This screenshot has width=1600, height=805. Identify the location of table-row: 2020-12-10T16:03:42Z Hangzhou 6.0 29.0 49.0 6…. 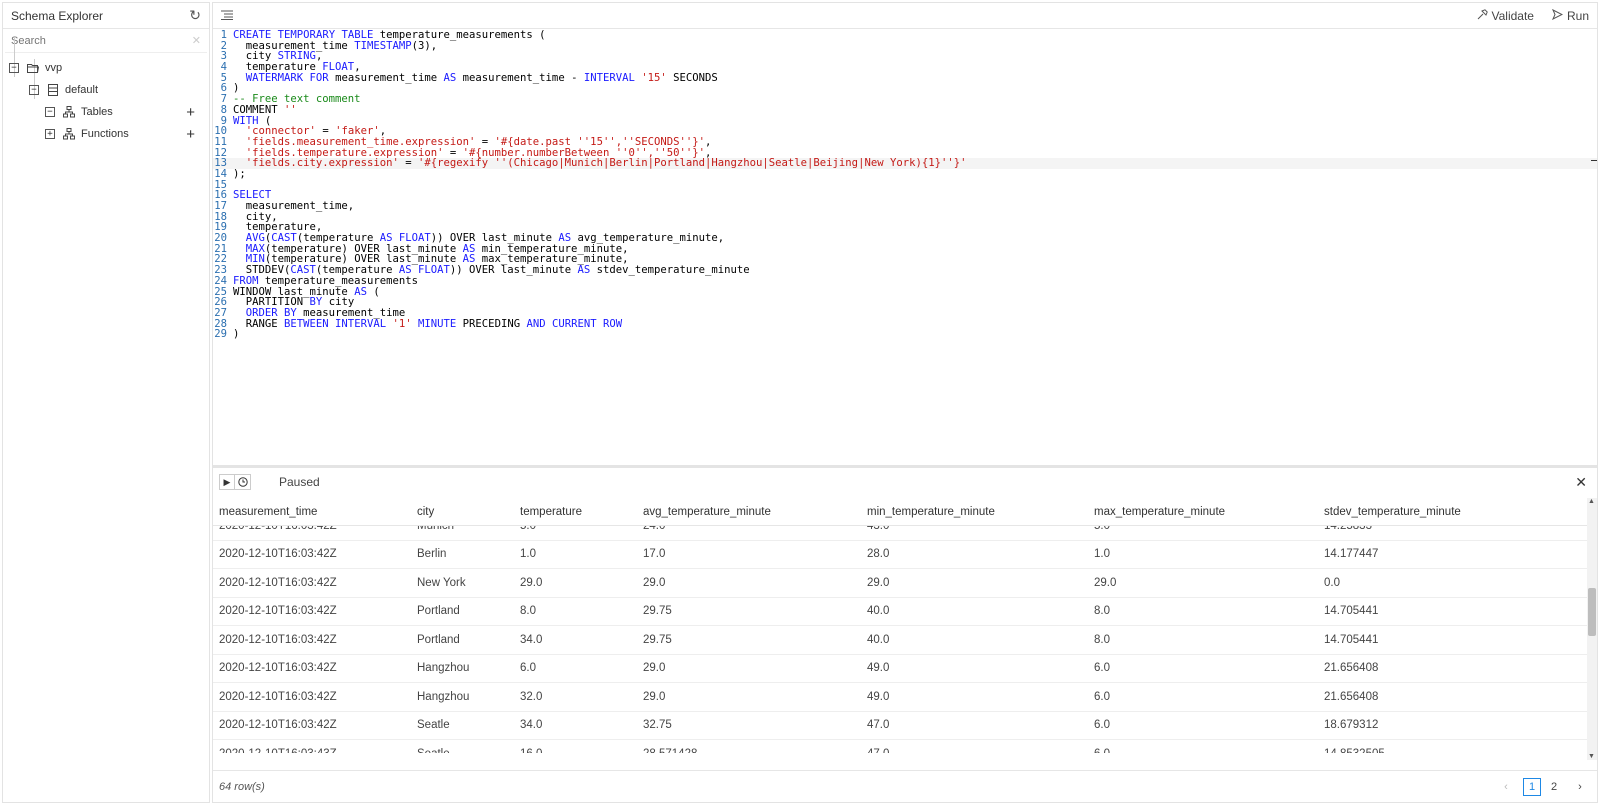
(900, 669).